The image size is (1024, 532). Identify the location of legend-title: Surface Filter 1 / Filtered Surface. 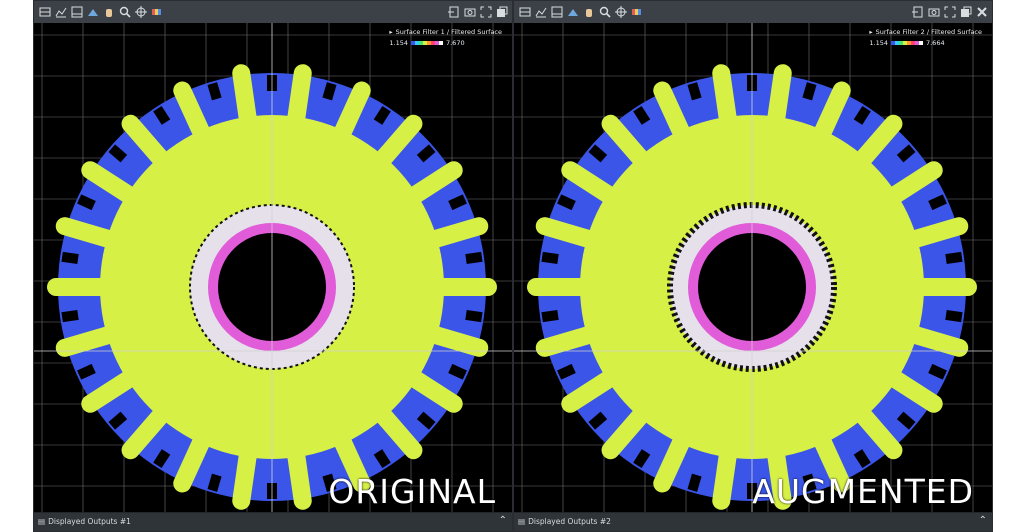
(448, 32).